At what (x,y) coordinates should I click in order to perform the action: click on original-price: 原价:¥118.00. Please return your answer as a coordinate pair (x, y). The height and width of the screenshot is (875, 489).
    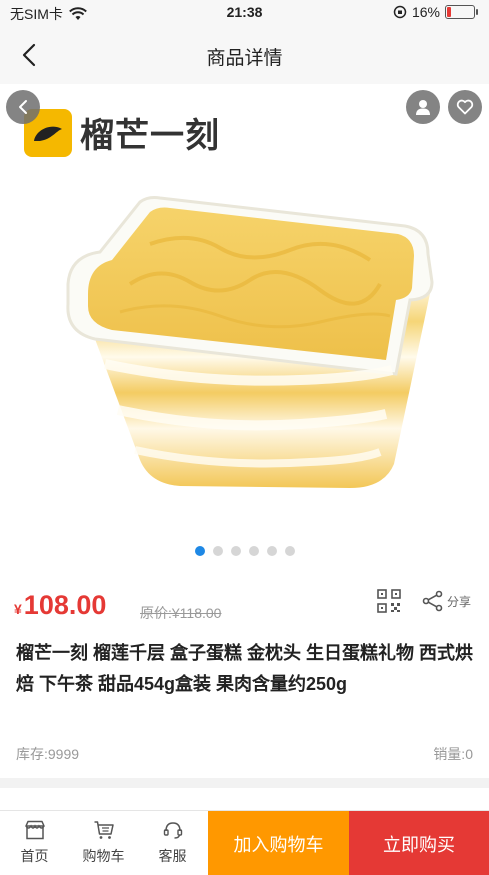
    Looking at the image, I should click on (181, 613).